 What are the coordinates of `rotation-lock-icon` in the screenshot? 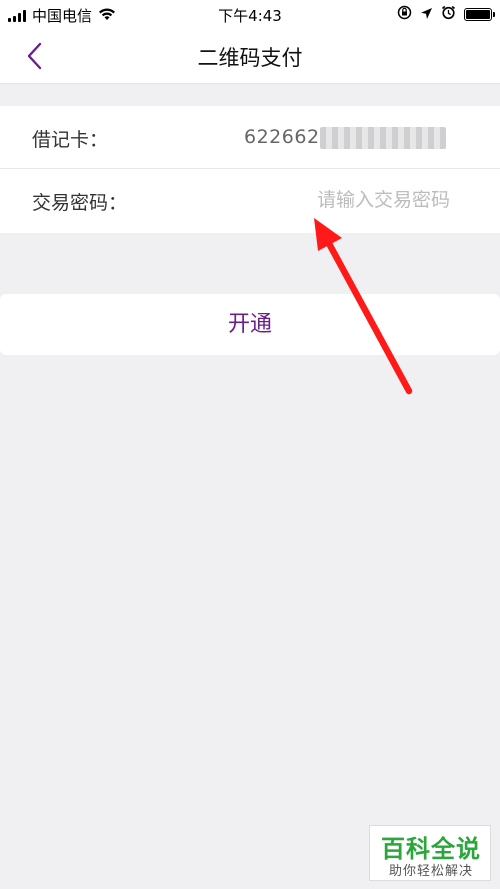 It's located at (404, 14).